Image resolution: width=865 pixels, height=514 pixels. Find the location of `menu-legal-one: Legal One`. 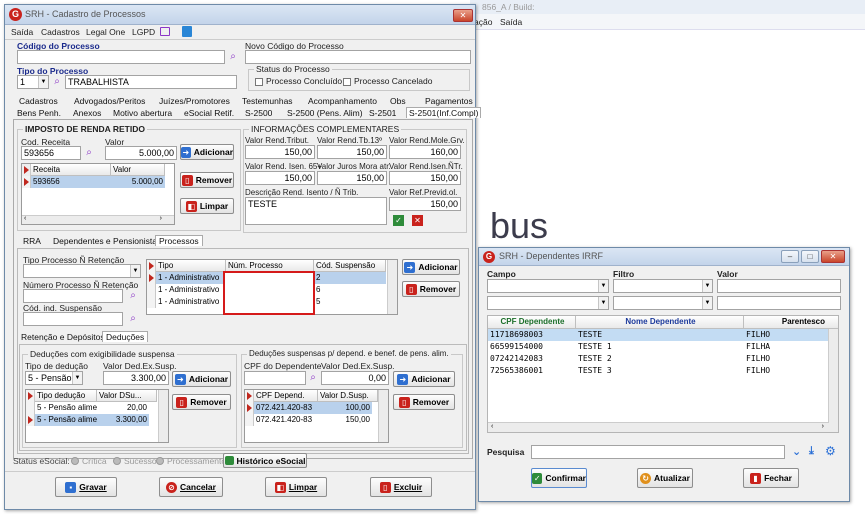

menu-legal-one: Legal One is located at coordinates (105, 32).